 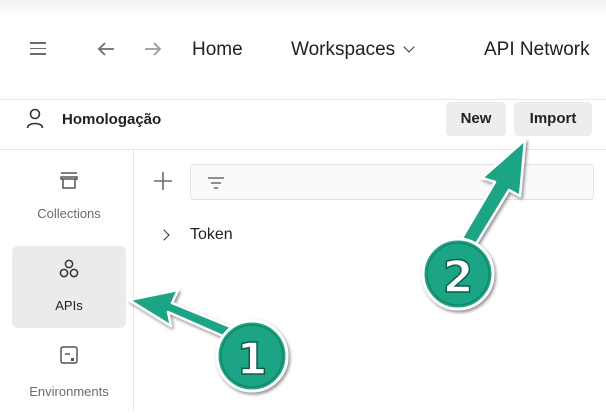 I want to click on tree-item-label: Token, so click(x=211, y=234).